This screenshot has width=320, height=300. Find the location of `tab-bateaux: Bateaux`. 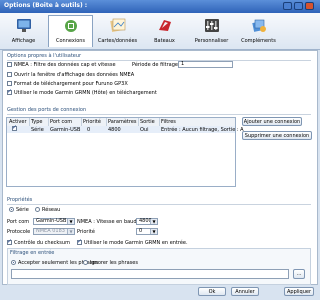

tab-bateaux: Bateaux is located at coordinates (164, 31).